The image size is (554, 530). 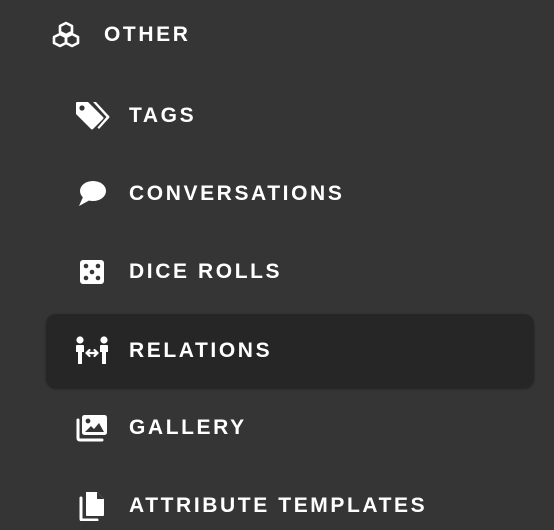 What do you see at coordinates (92, 351) in the screenshot?
I see `people-arrows-icon` at bounding box center [92, 351].